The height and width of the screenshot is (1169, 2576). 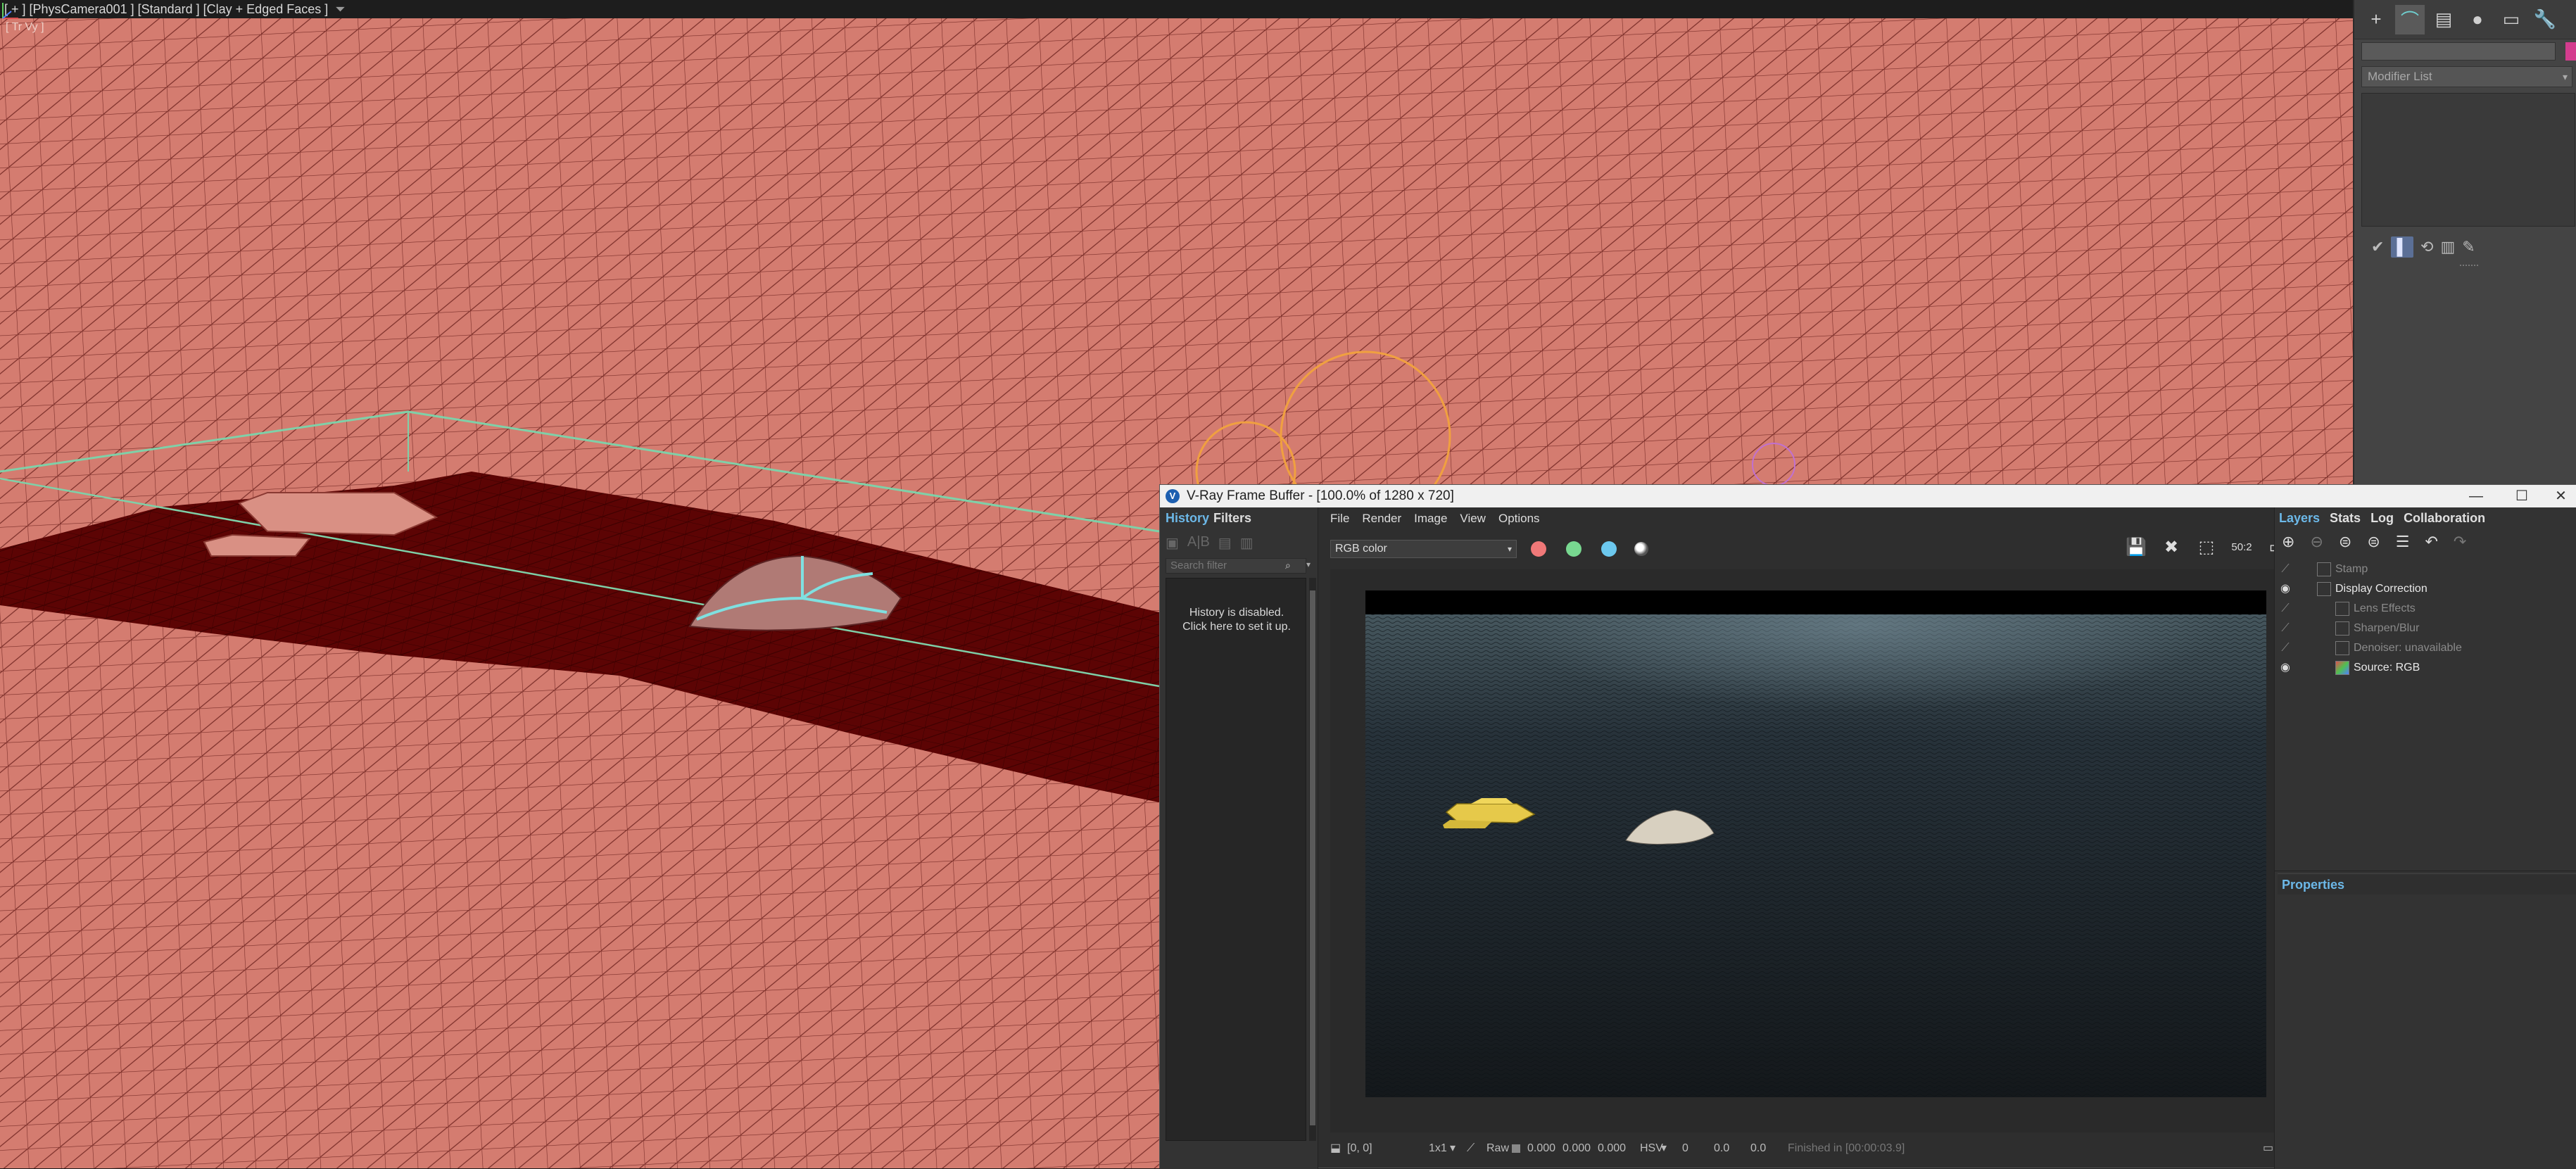 I want to click on remove-modifier-icon: ▥, so click(x=2447, y=247).